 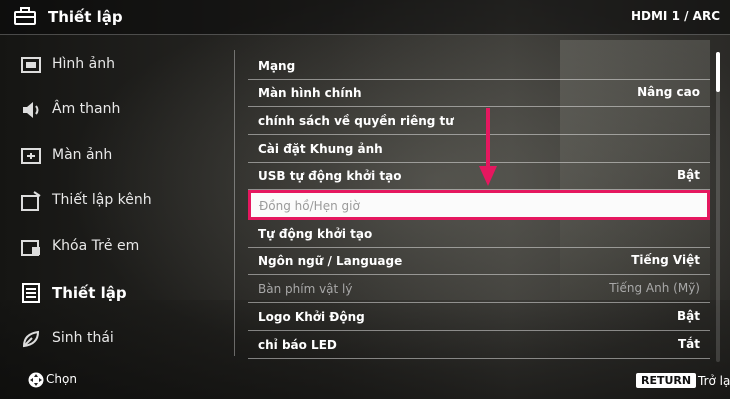 I want to click on row-value: Tiếng Việt, so click(x=665, y=260).